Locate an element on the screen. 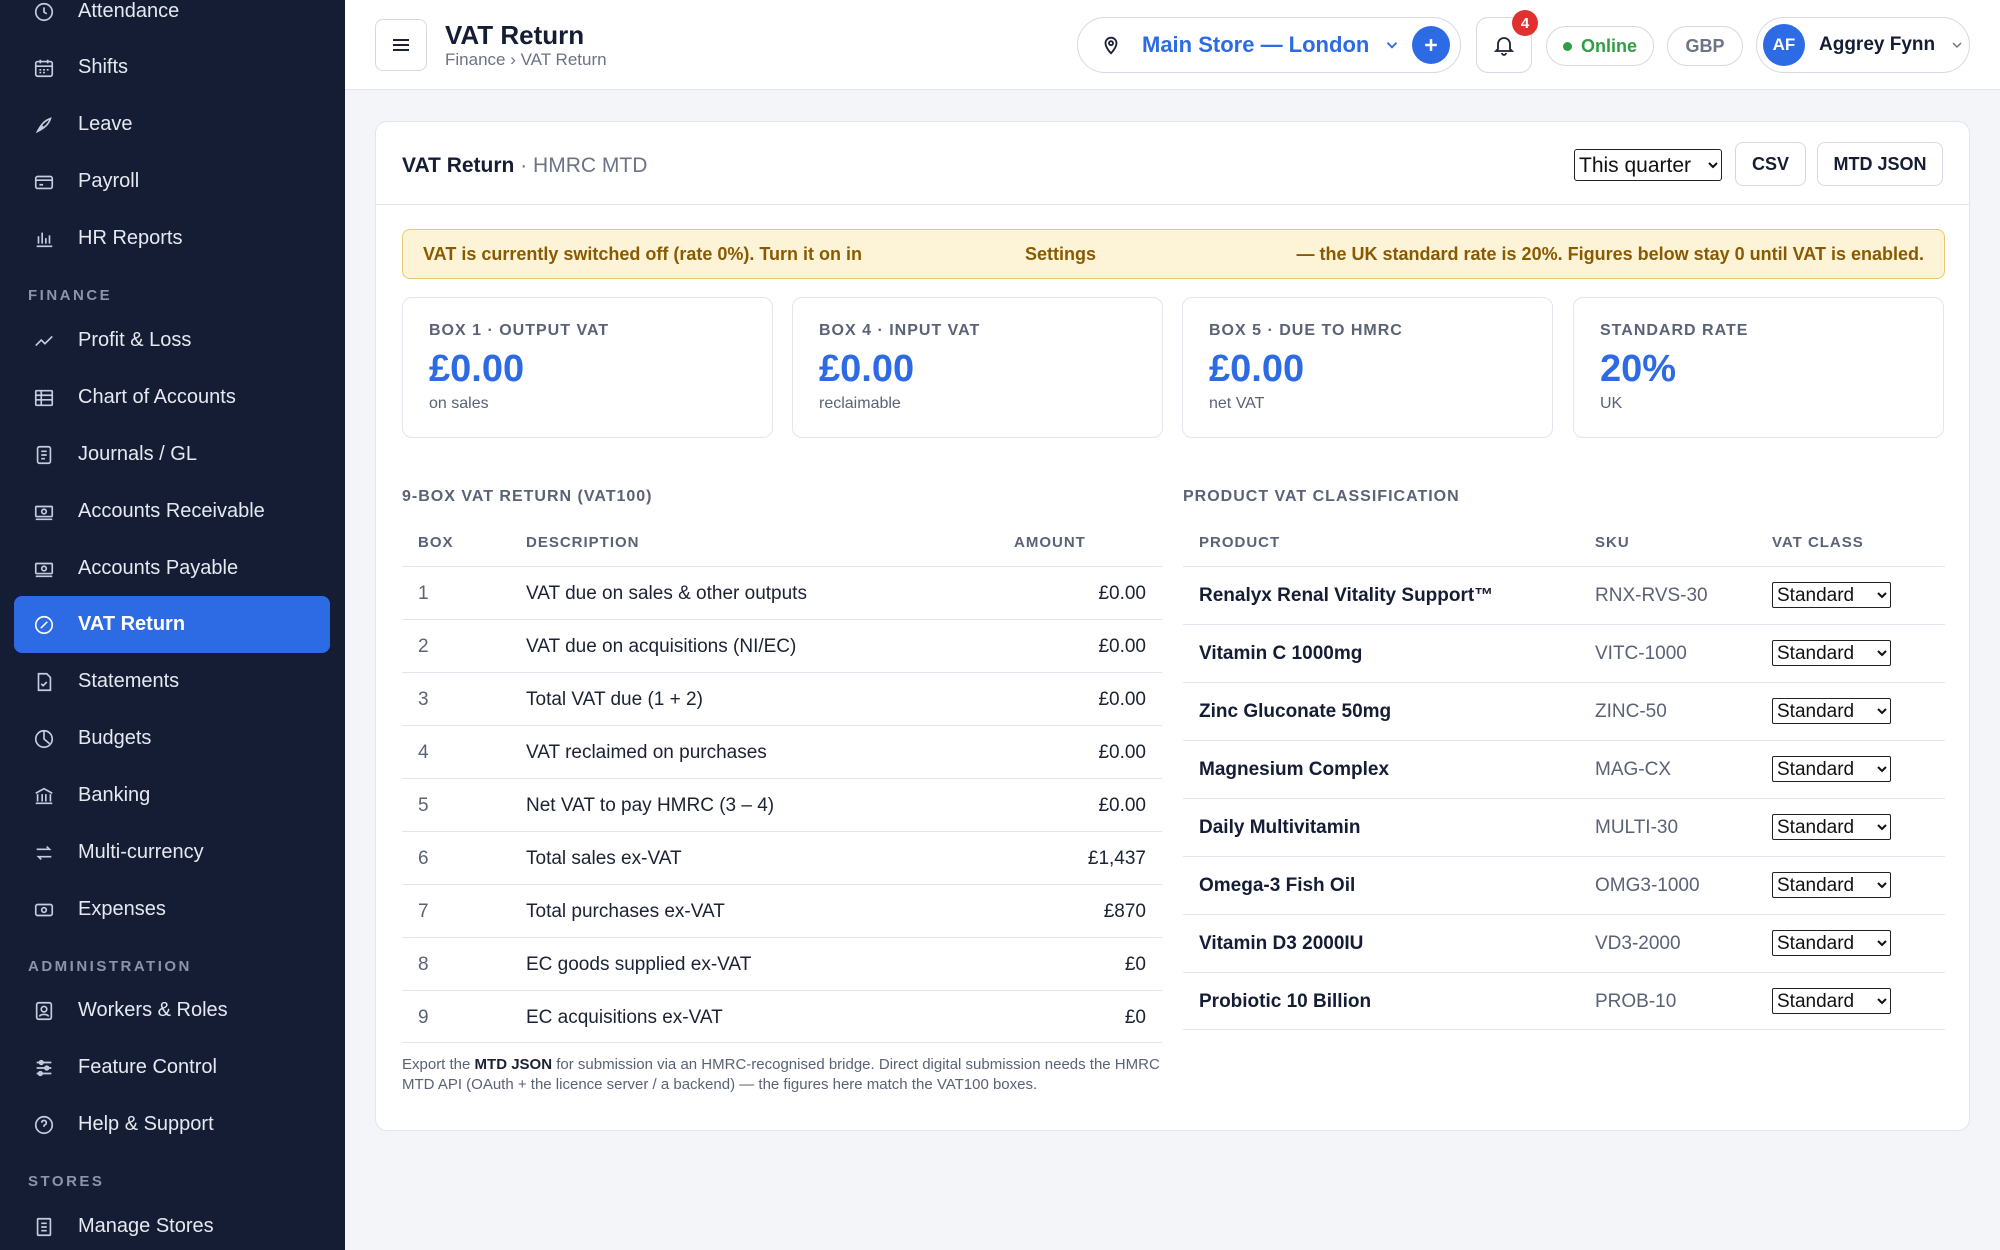  kpi-label: BOX 1 · OUTPUT VAT is located at coordinates (519, 330).